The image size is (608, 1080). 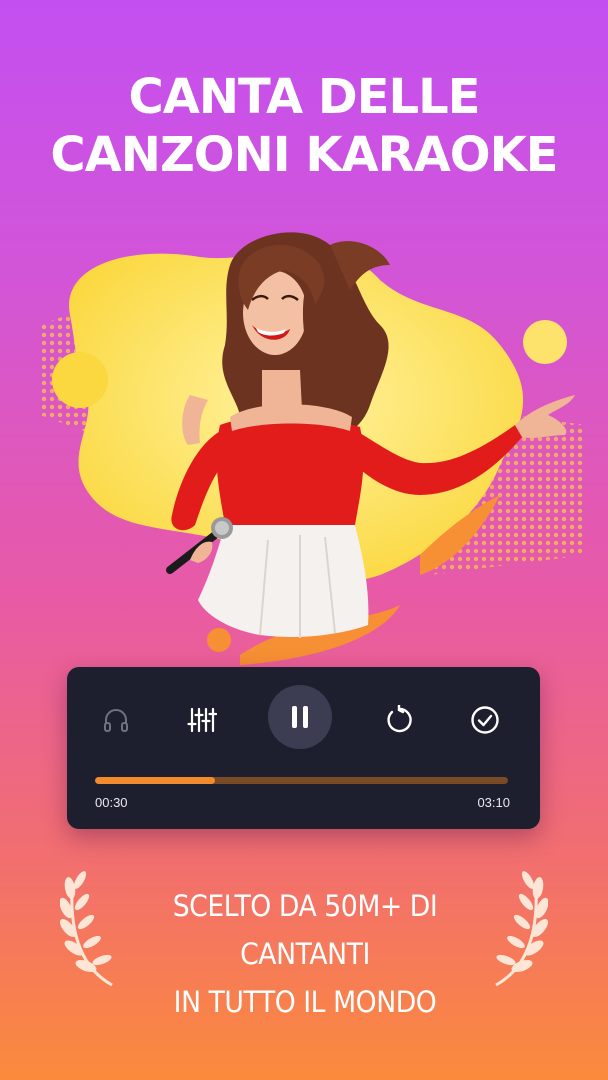 What do you see at coordinates (304, 126) in the screenshot?
I see `headline: CANTA DELLE CANZONI KARAOKE` at bounding box center [304, 126].